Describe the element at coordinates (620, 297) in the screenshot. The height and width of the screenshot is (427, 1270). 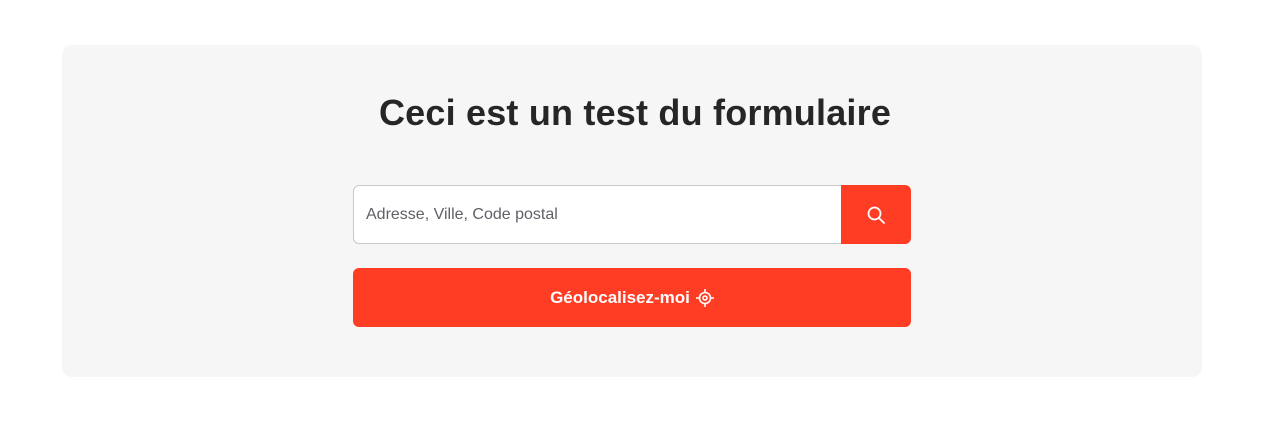
I see `geolocate-label: Géolocalisez-moi` at that location.